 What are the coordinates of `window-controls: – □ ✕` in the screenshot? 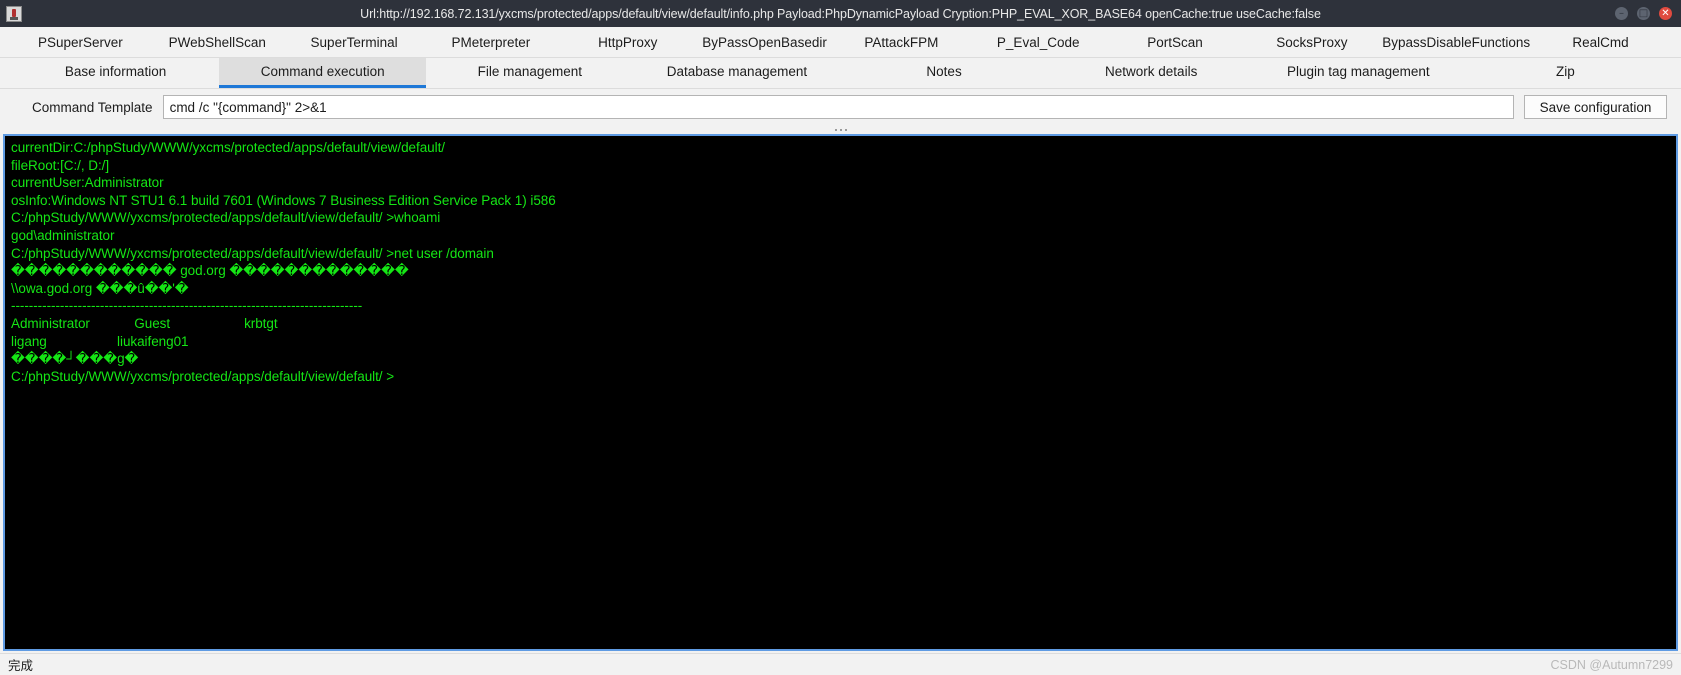 It's located at (1648, 13).